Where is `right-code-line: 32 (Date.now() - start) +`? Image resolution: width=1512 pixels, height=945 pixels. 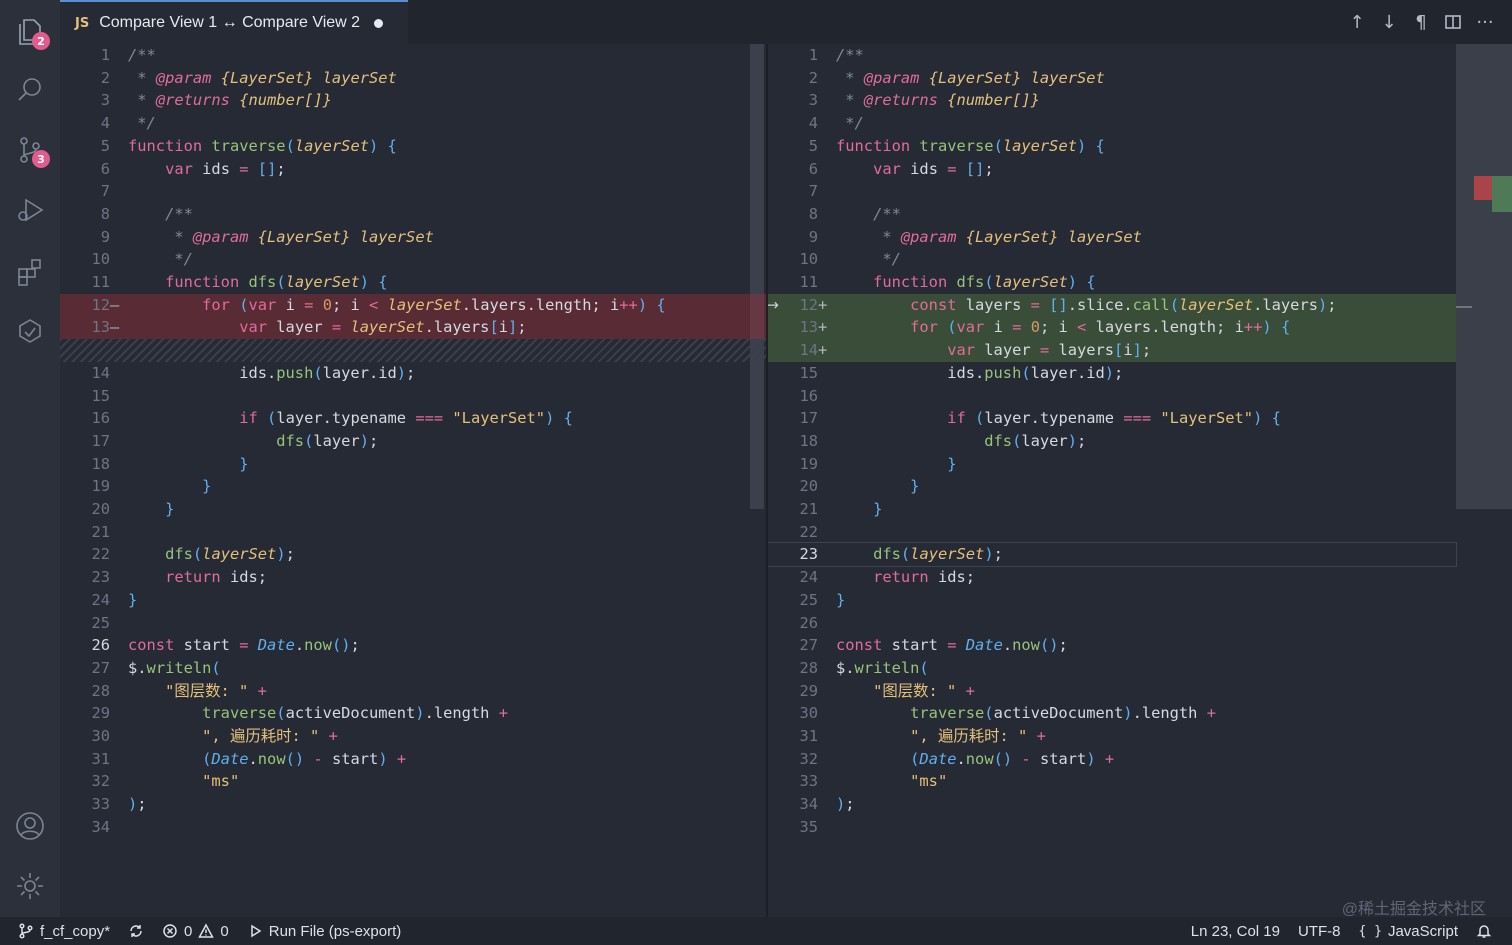
right-code-line: 32 (Date.now() - start) + is located at coordinates (1112, 759).